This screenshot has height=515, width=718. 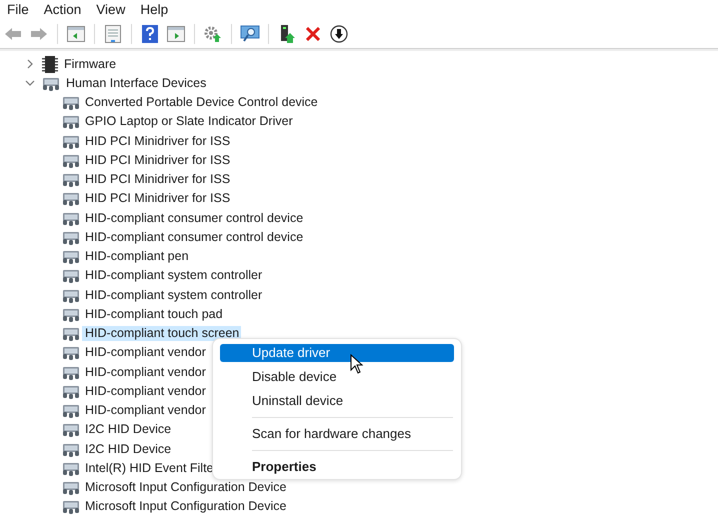 What do you see at coordinates (150, 34) in the screenshot?
I see `help-icon` at bounding box center [150, 34].